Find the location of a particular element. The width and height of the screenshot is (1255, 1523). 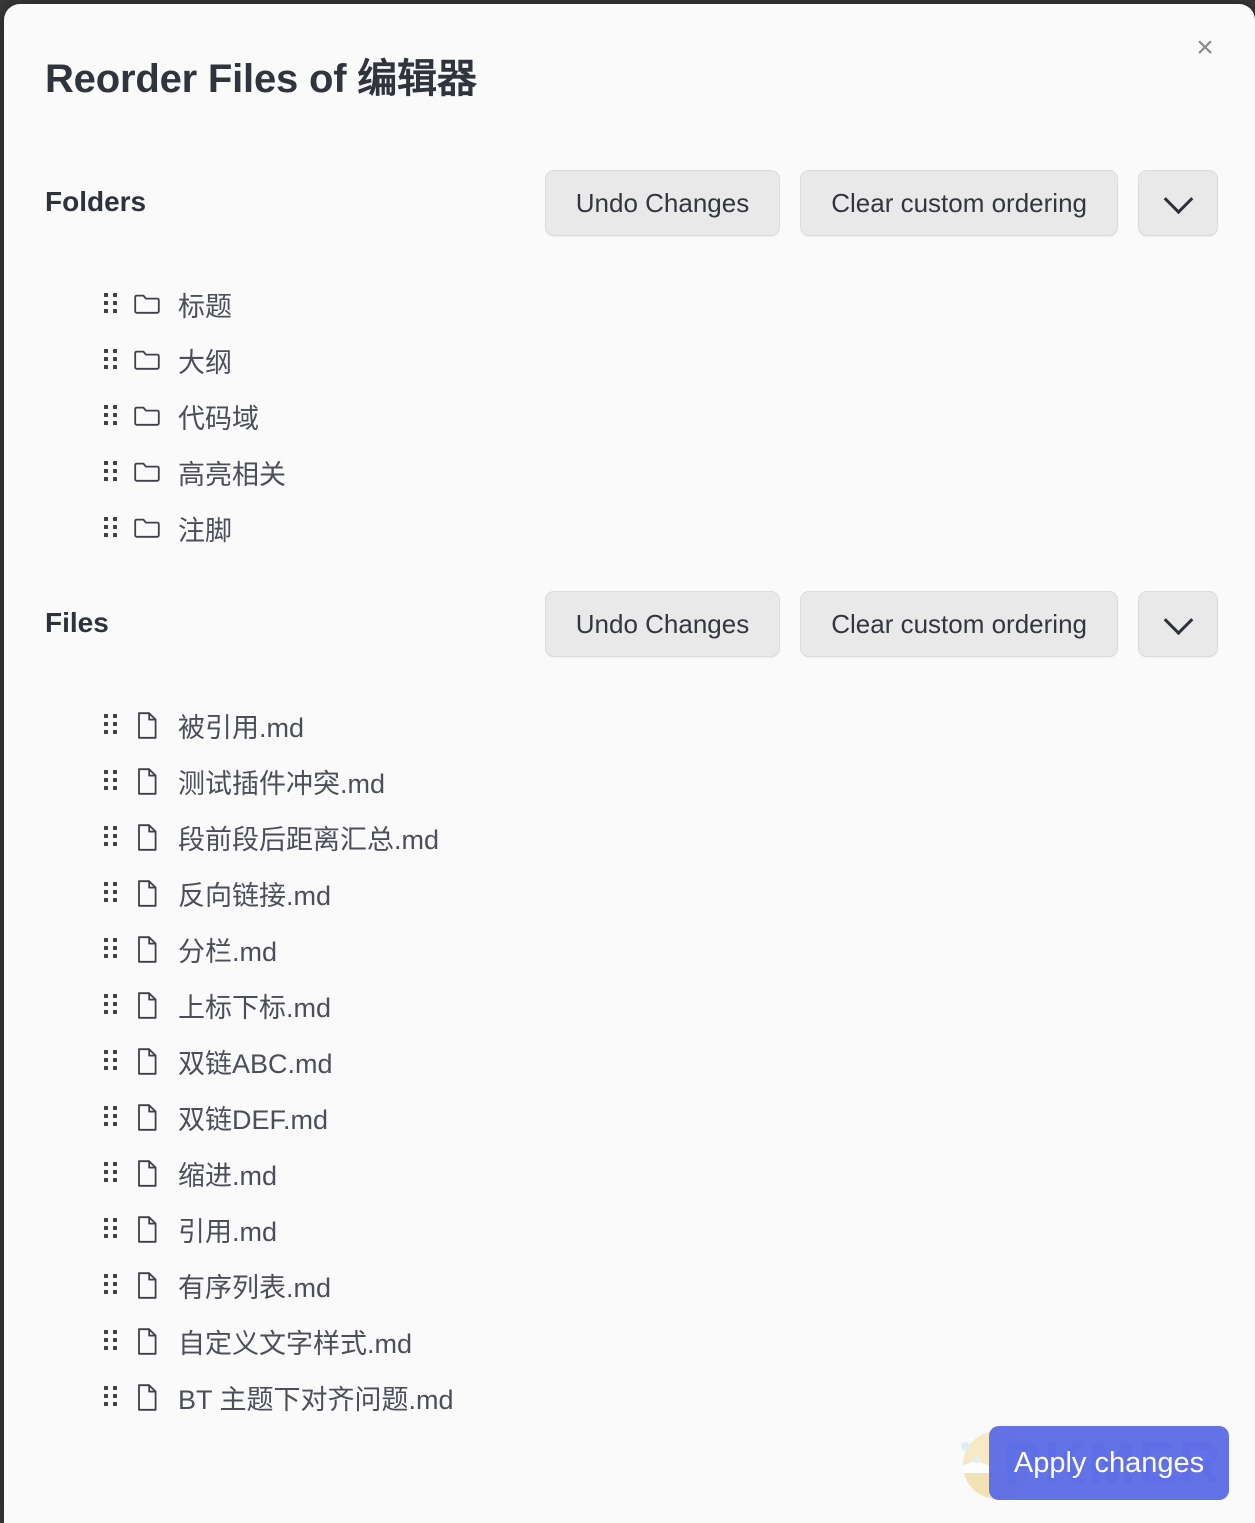

folder-row: 代码域 is located at coordinates (629, 416).